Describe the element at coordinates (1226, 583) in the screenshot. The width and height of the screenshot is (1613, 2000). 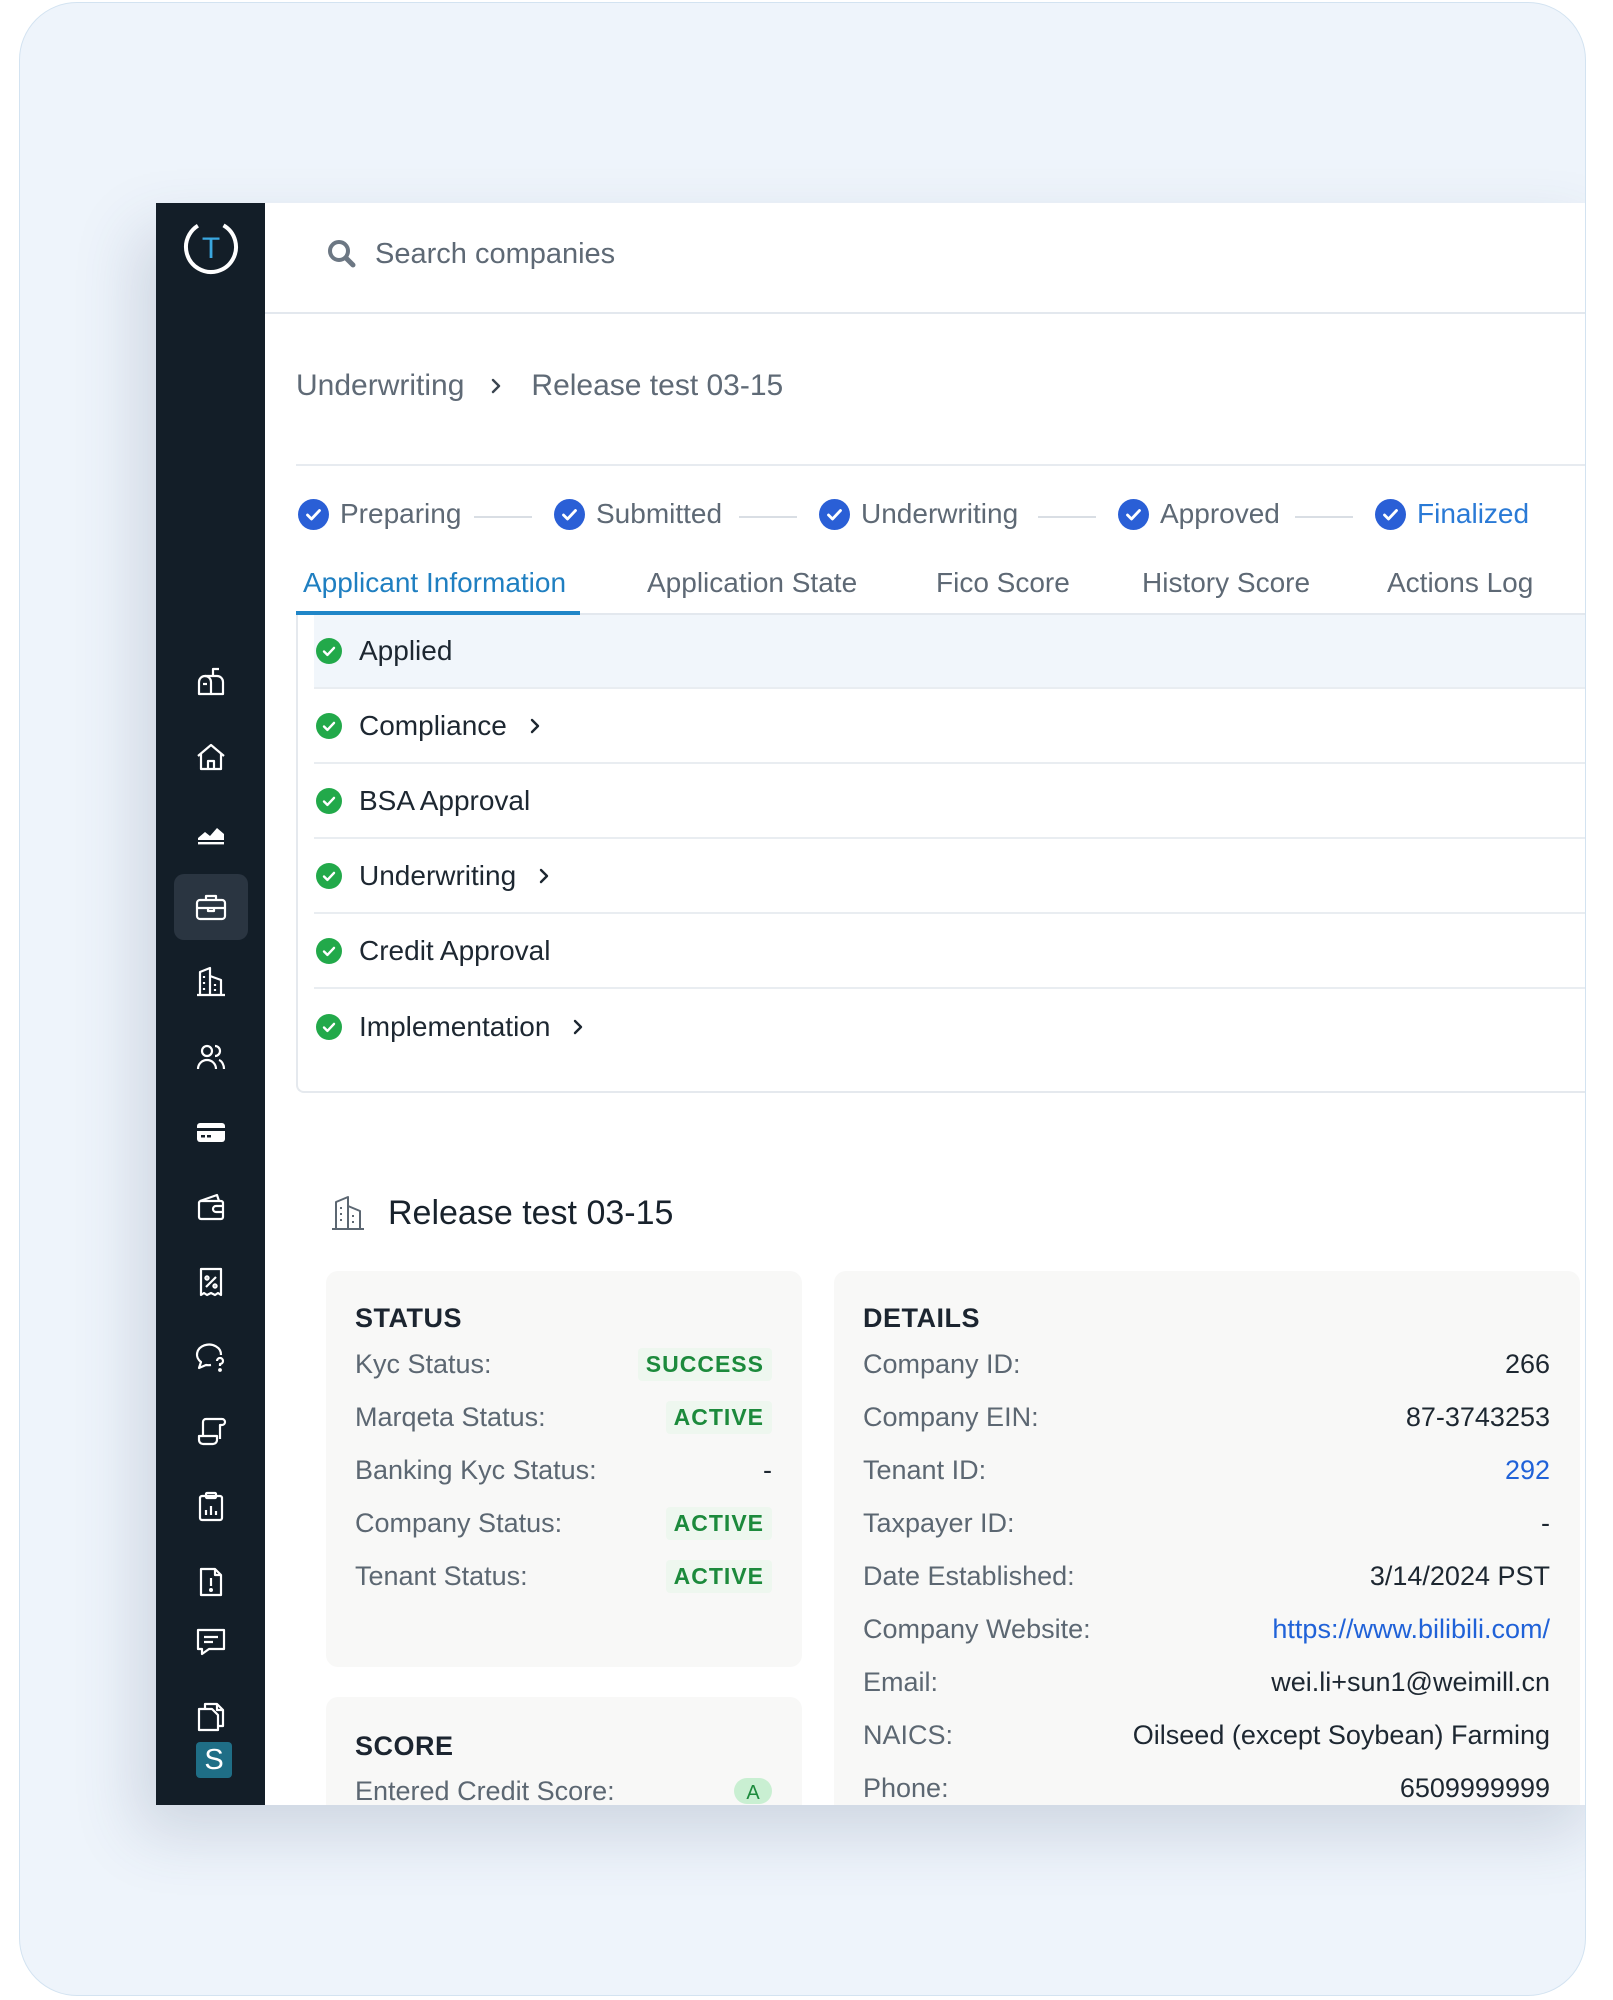
I see `tab-history-score: History Score` at that location.